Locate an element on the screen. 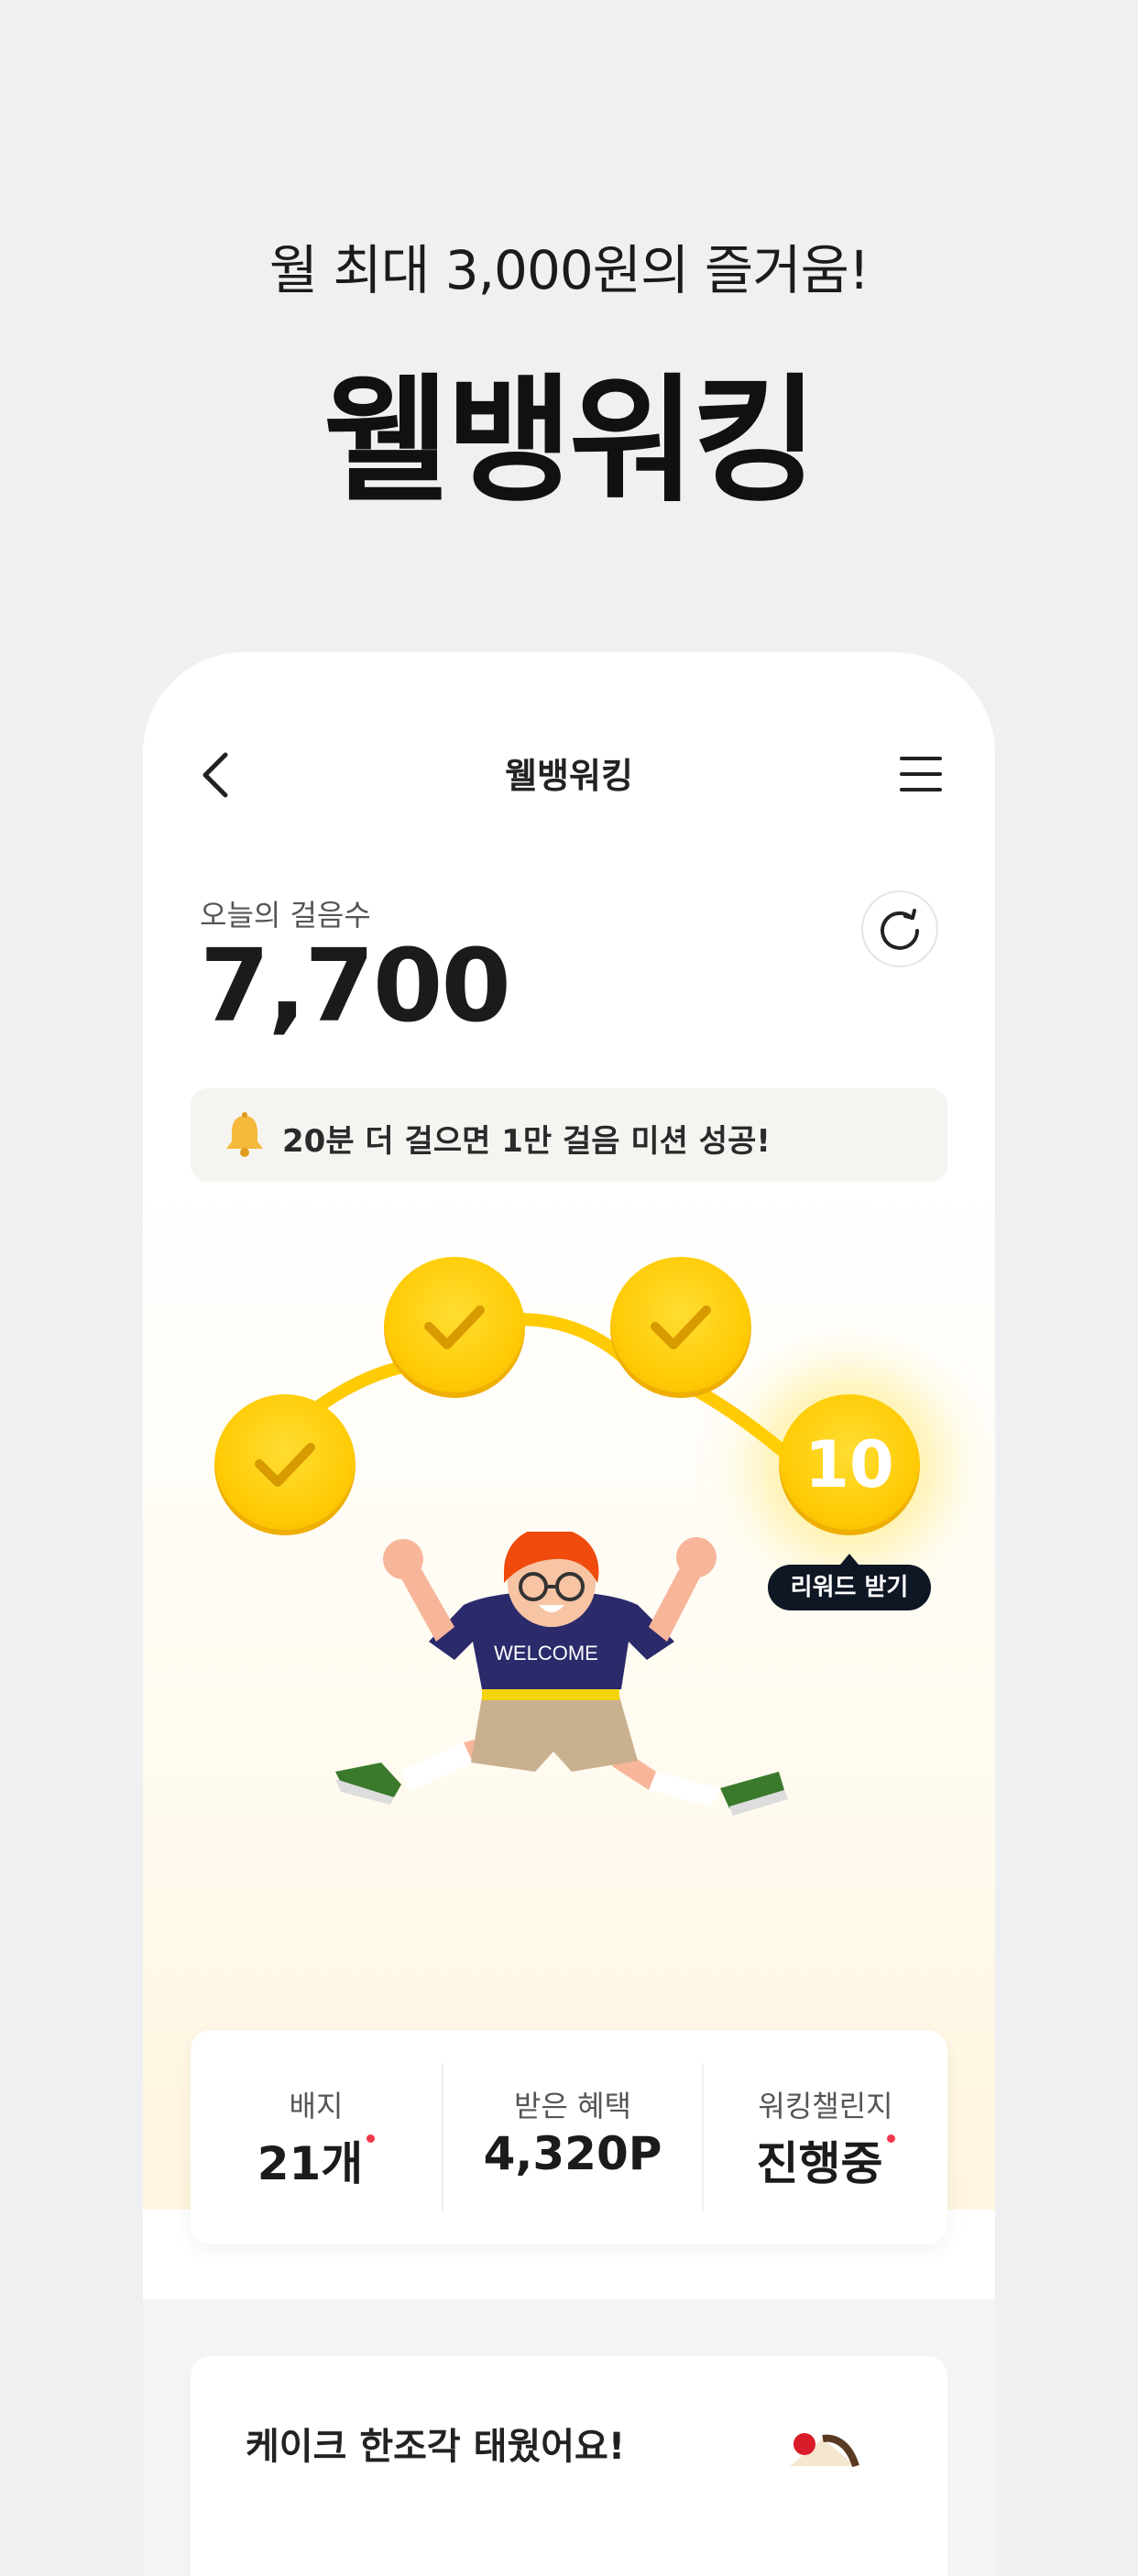  shirt-text: WELCOME is located at coordinates (546, 1654).